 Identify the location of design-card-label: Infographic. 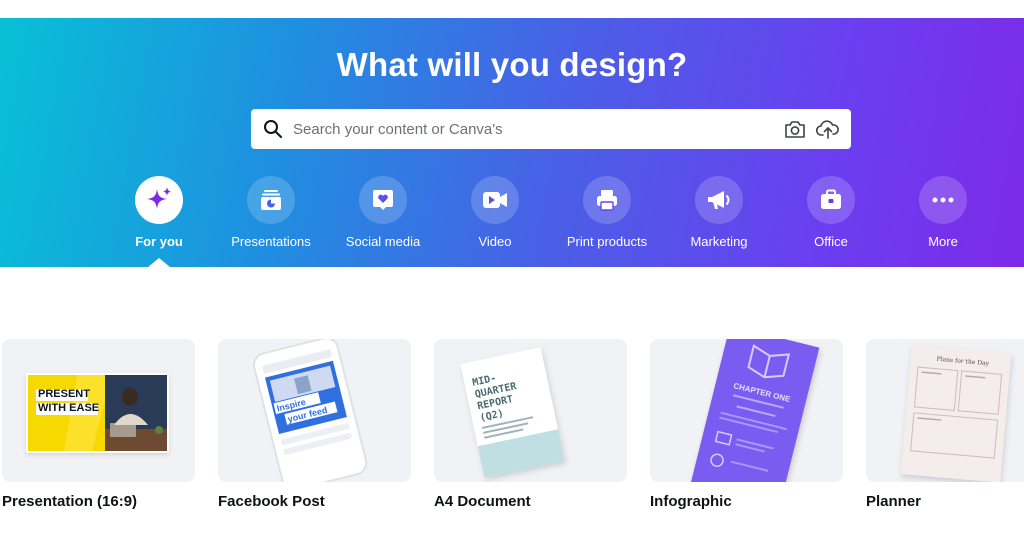
(691, 501).